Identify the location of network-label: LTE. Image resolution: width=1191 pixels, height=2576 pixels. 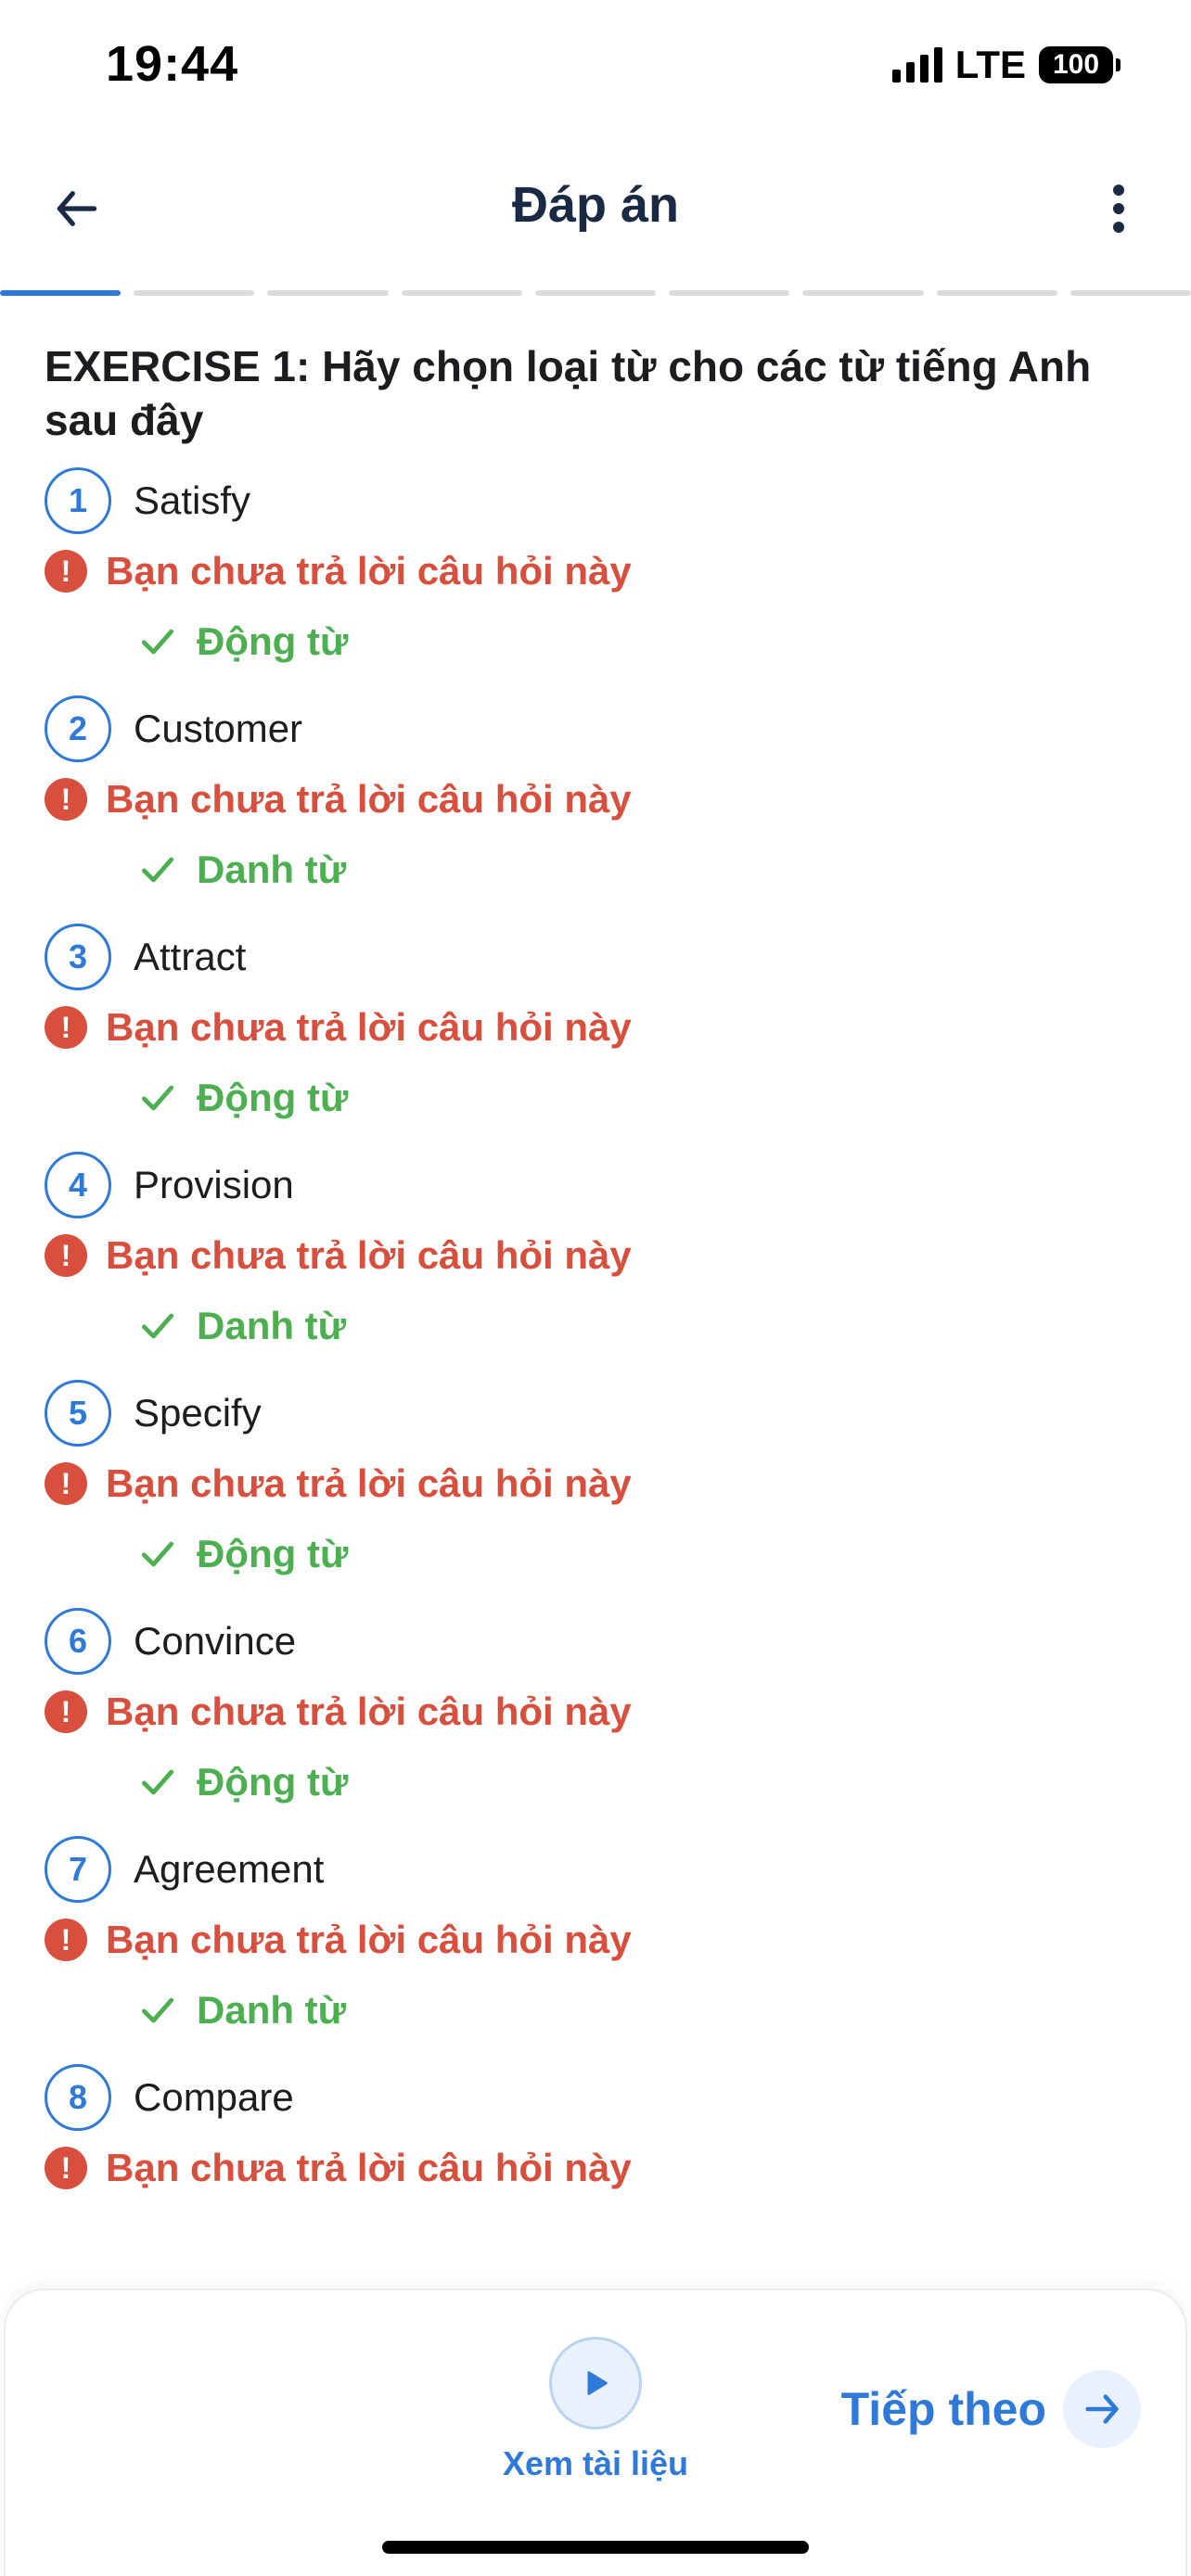
(990, 64).